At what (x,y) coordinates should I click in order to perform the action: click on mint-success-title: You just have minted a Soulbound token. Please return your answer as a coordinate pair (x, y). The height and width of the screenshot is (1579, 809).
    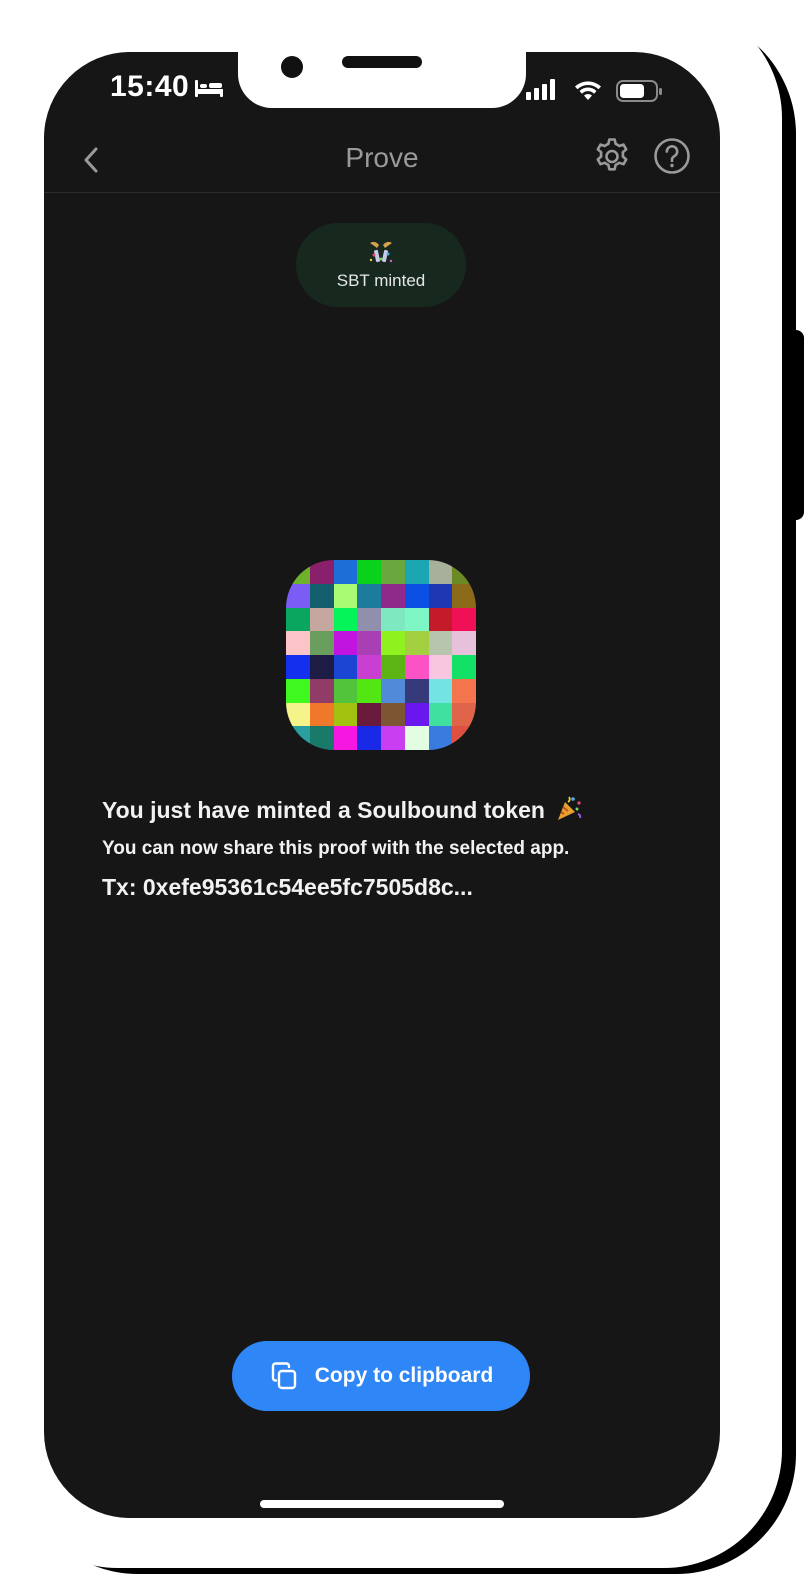
    Looking at the image, I should click on (402, 809).